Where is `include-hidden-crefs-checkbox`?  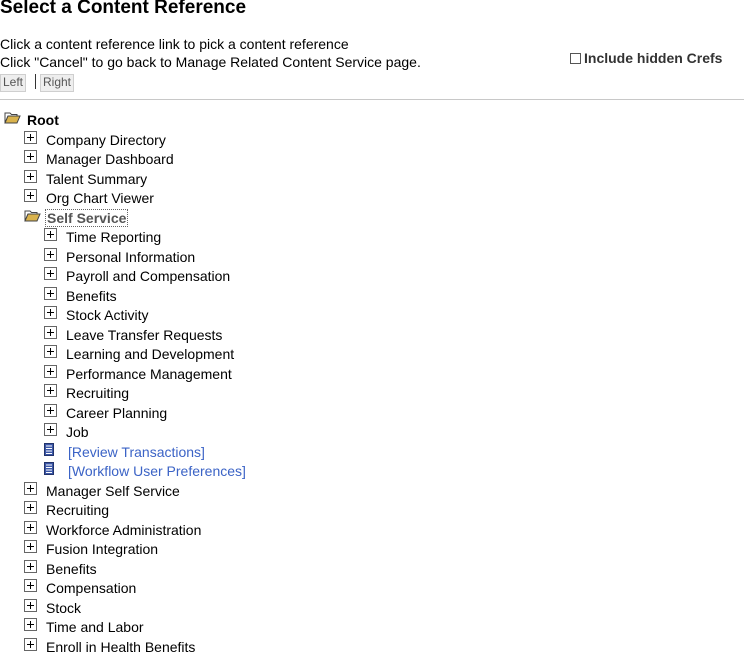
include-hidden-crefs-checkbox is located at coordinates (575, 58).